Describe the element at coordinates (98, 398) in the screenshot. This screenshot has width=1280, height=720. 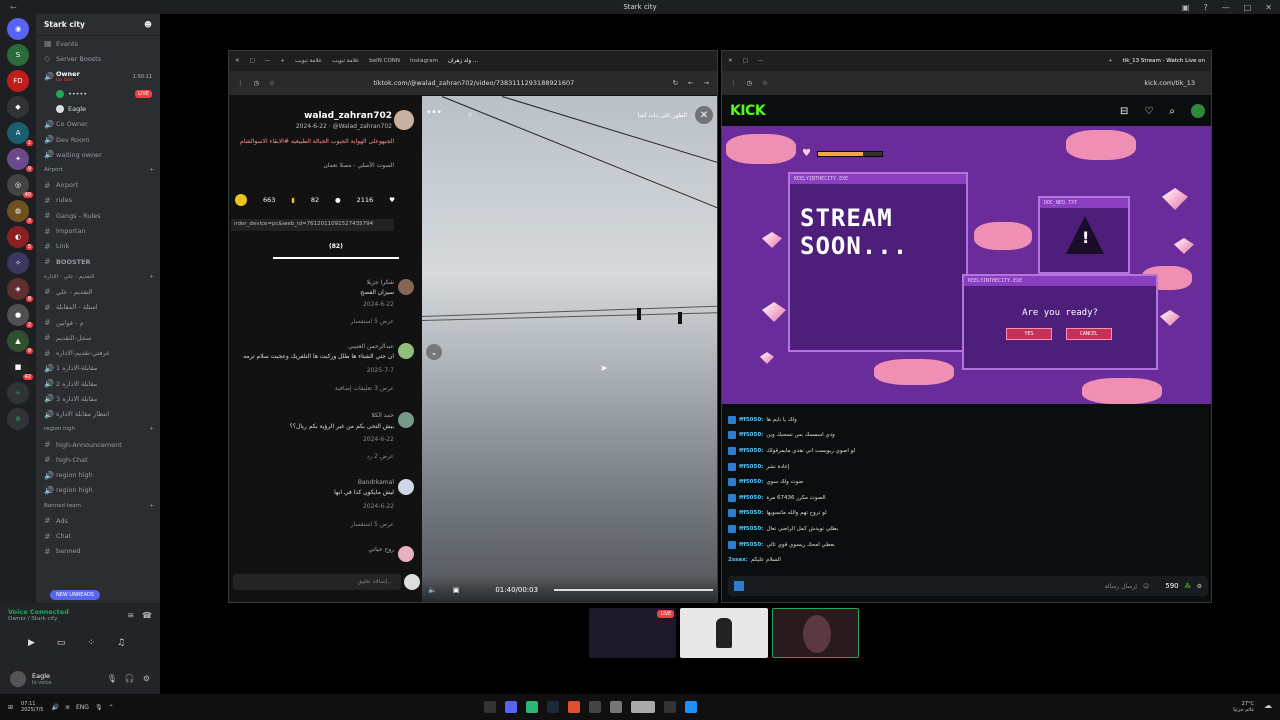
I see `voice-channel: 🔊 مقابلة الاداره 3` at that location.